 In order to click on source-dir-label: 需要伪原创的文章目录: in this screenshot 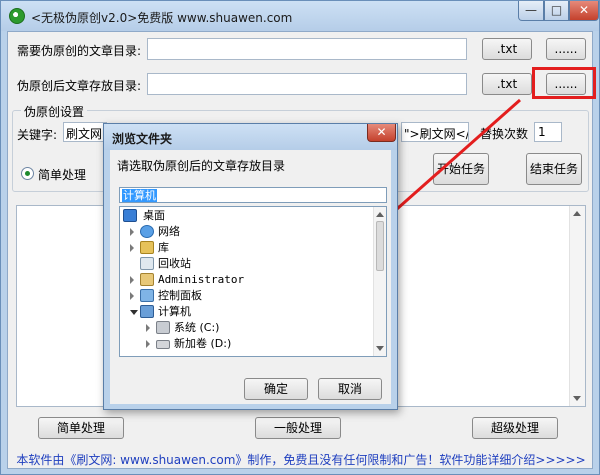, I will do `click(79, 51)`.